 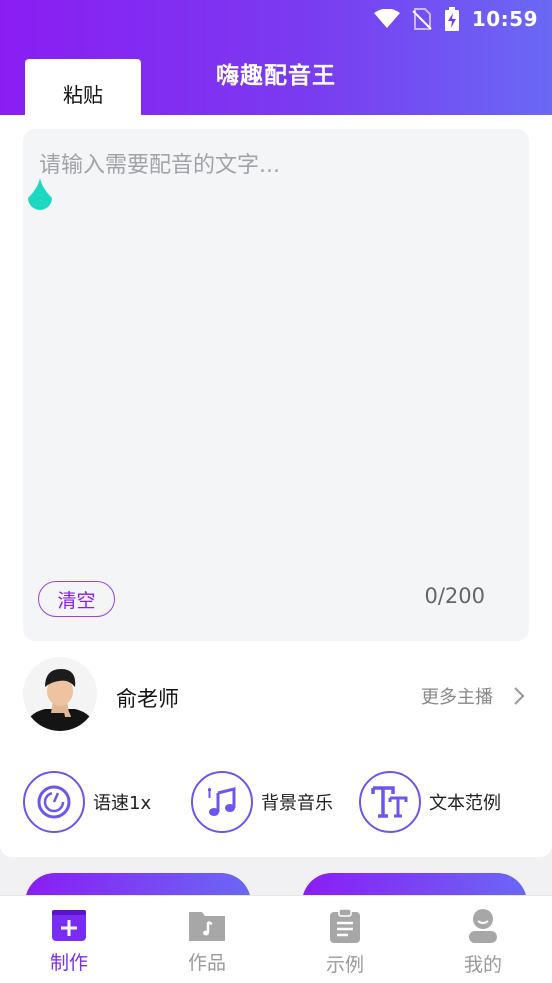 What do you see at coordinates (207, 941) in the screenshot?
I see `nav-works: 作品` at bounding box center [207, 941].